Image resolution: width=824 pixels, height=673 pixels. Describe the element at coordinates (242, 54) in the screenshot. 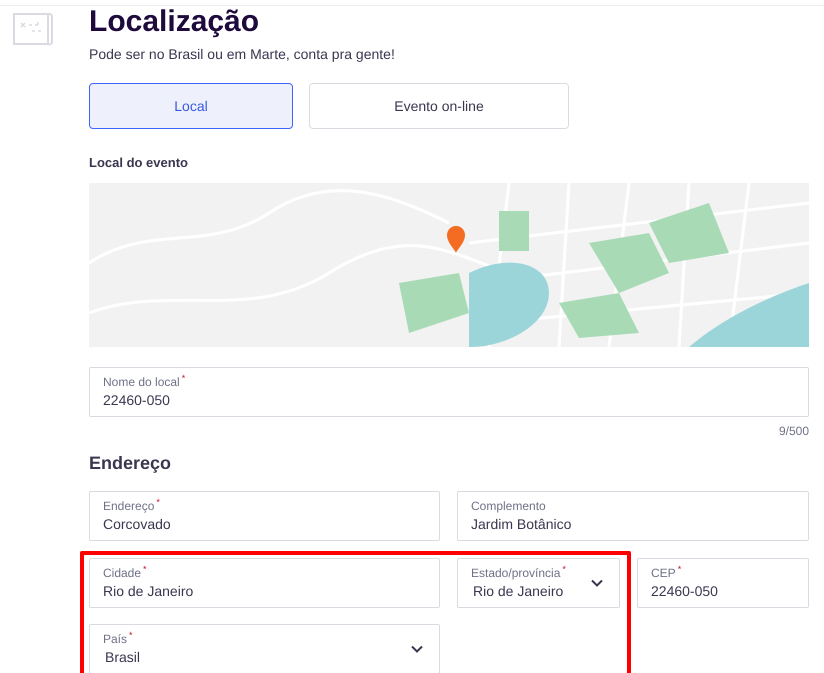

I see `page-subtitle: Pode ser no Brasil ou em Marte, conta pra gente!` at that location.